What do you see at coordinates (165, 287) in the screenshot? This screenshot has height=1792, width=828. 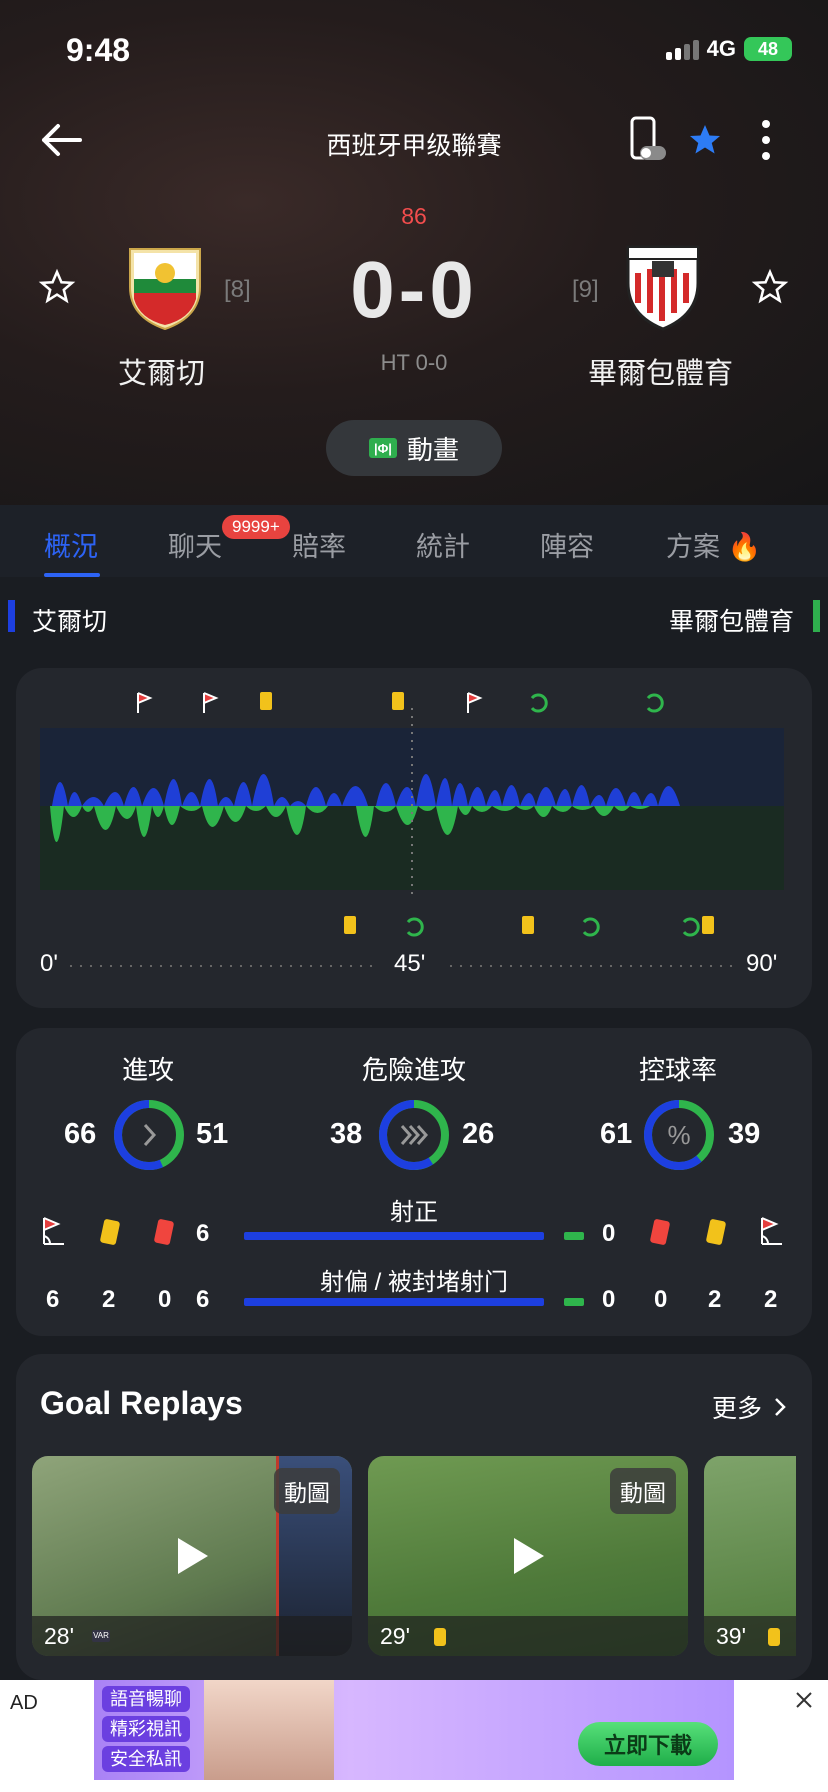 I see `elche-crest-icon` at bounding box center [165, 287].